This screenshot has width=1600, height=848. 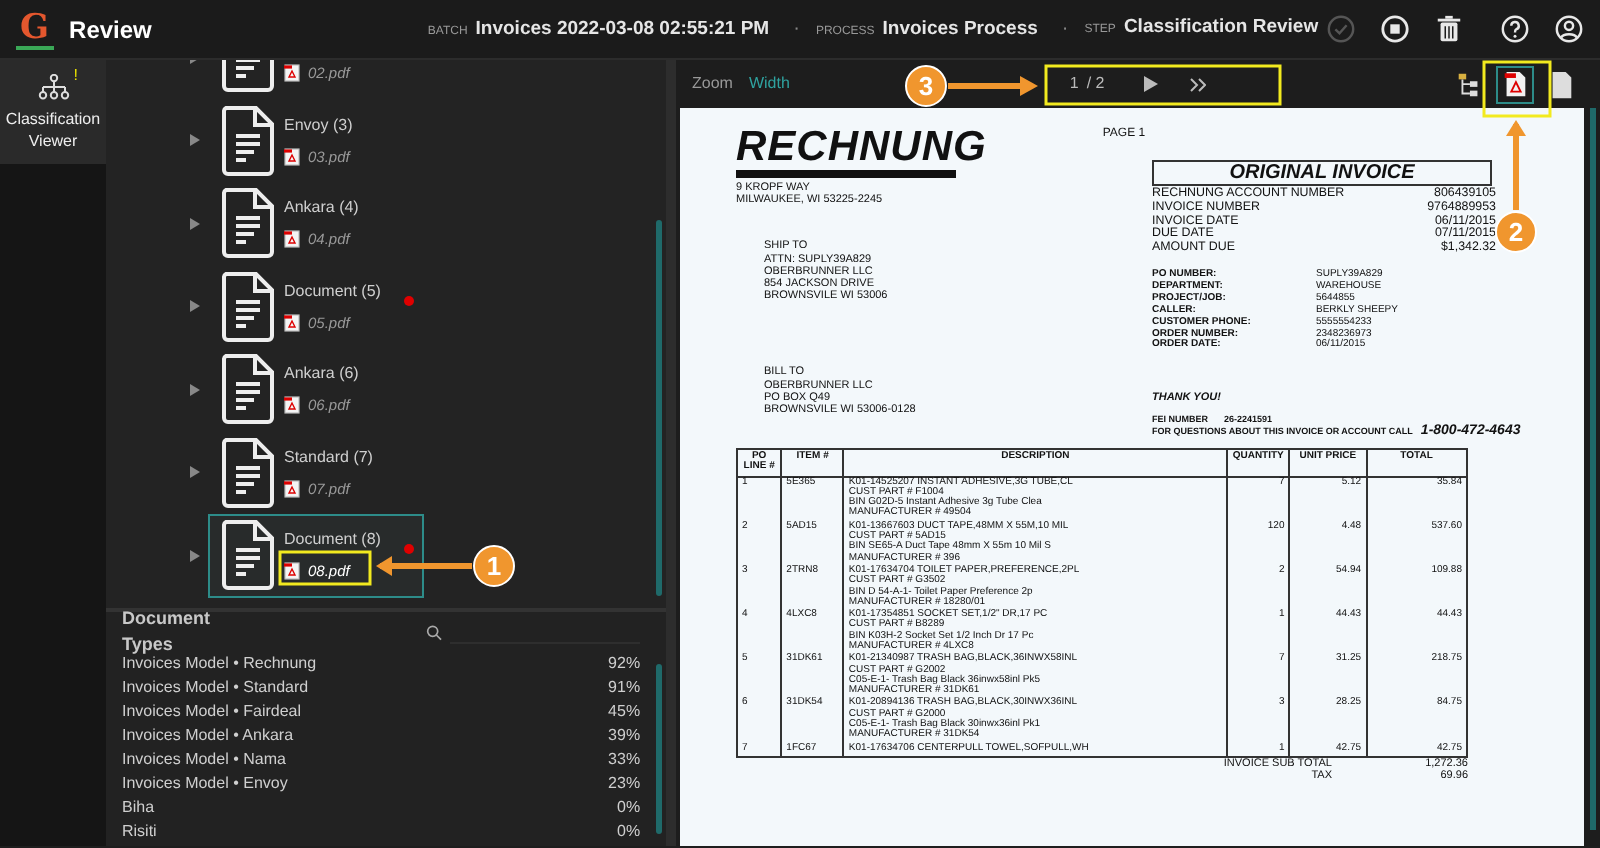 What do you see at coordinates (212, 712) in the screenshot?
I see `document-type-name: Invoices Model • Fairdeal` at bounding box center [212, 712].